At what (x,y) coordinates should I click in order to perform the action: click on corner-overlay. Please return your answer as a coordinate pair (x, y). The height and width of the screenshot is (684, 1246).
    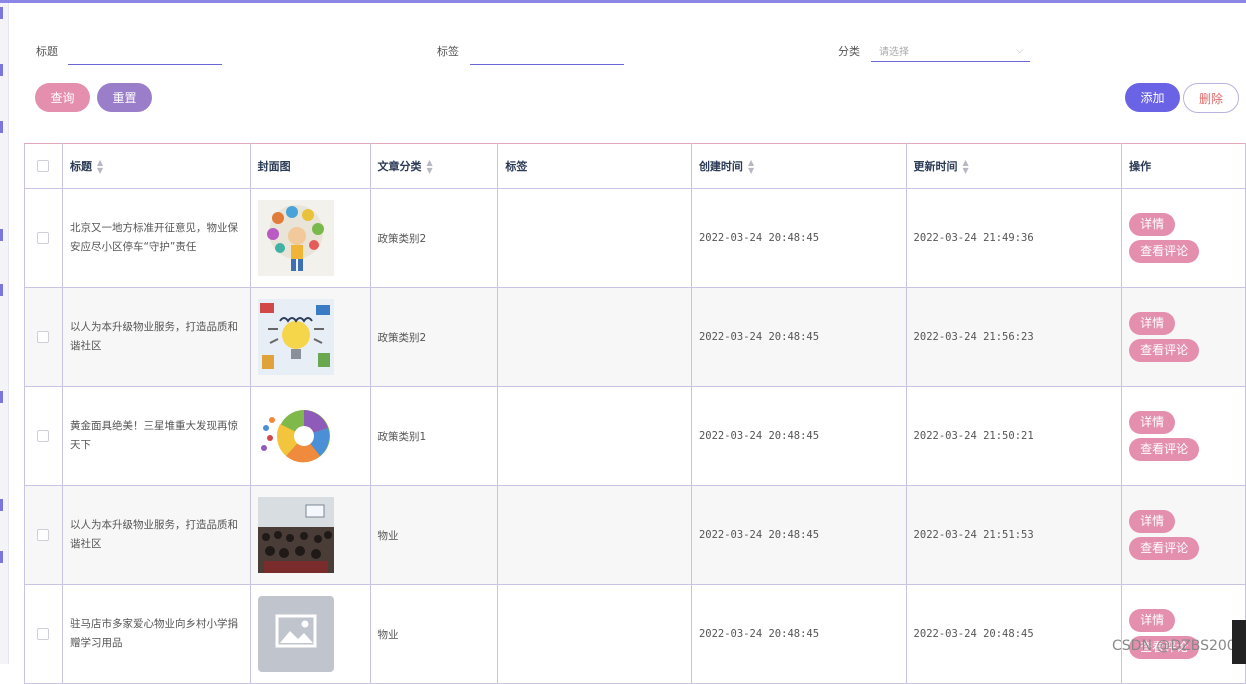
    Looking at the image, I should click on (1239, 642).